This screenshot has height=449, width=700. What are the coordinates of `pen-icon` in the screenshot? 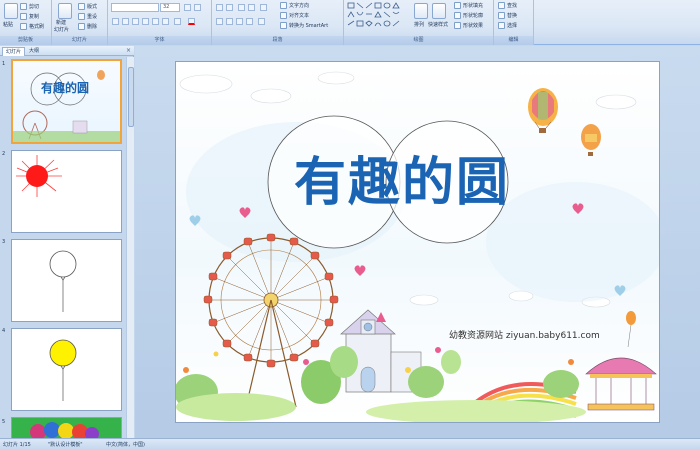 It's located at (457, 15).